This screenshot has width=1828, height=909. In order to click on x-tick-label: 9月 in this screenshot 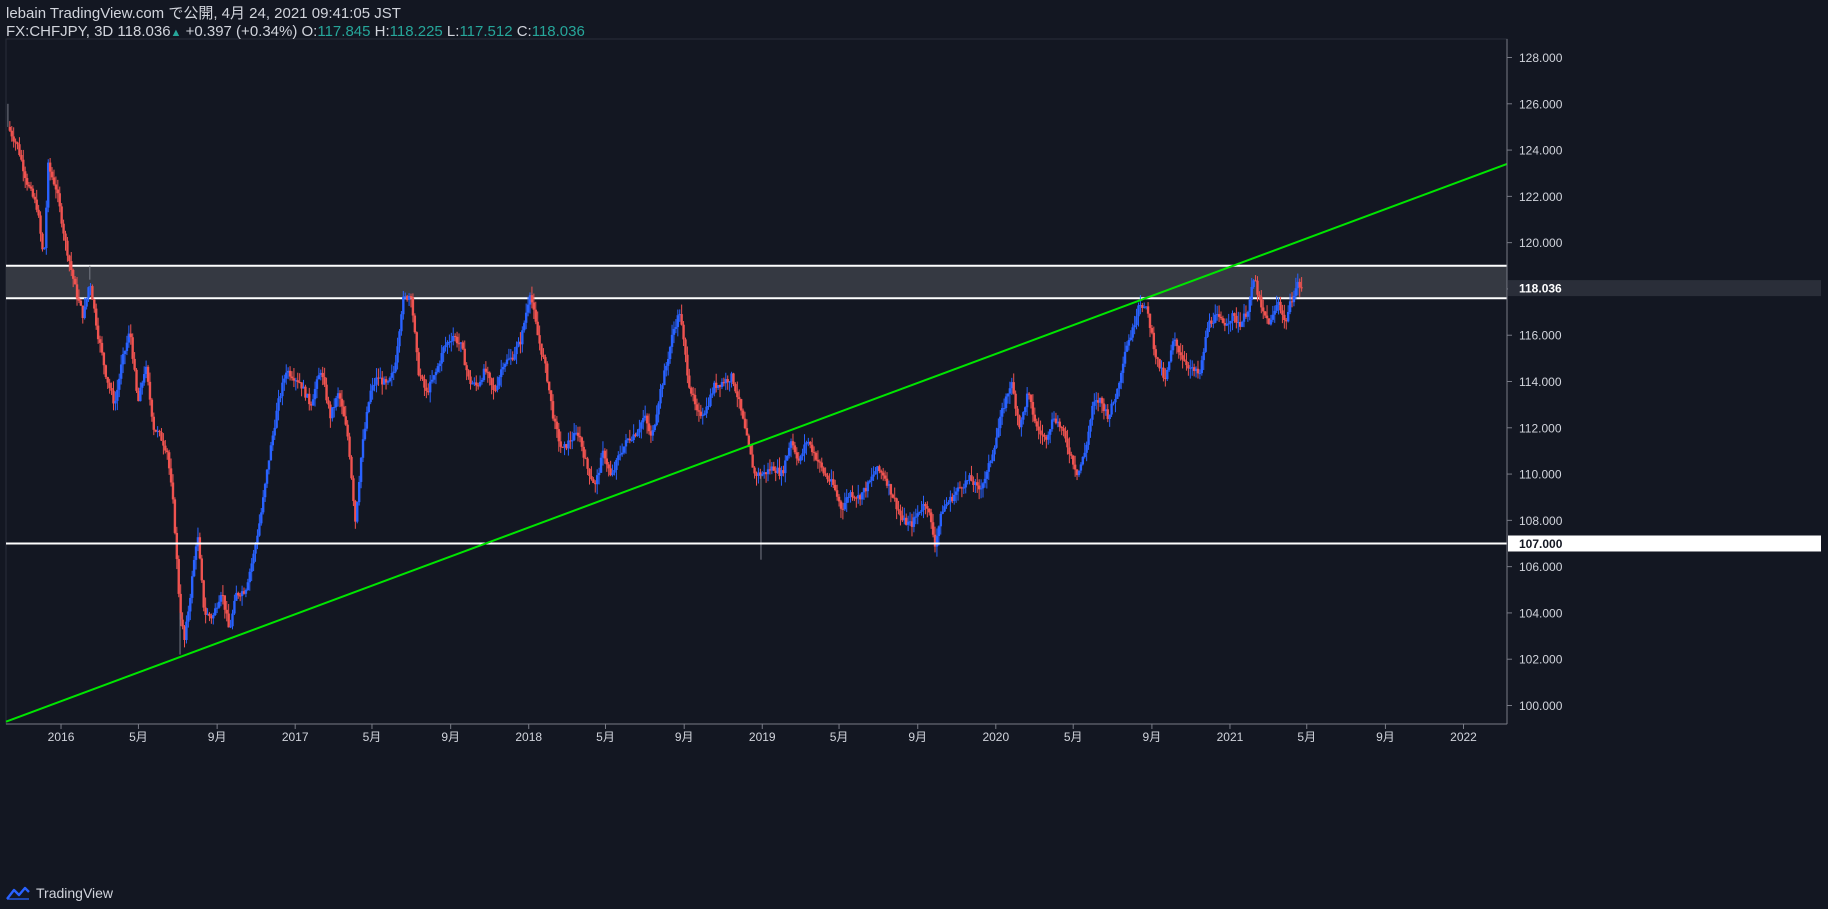, I will do `click(917, 737)`.